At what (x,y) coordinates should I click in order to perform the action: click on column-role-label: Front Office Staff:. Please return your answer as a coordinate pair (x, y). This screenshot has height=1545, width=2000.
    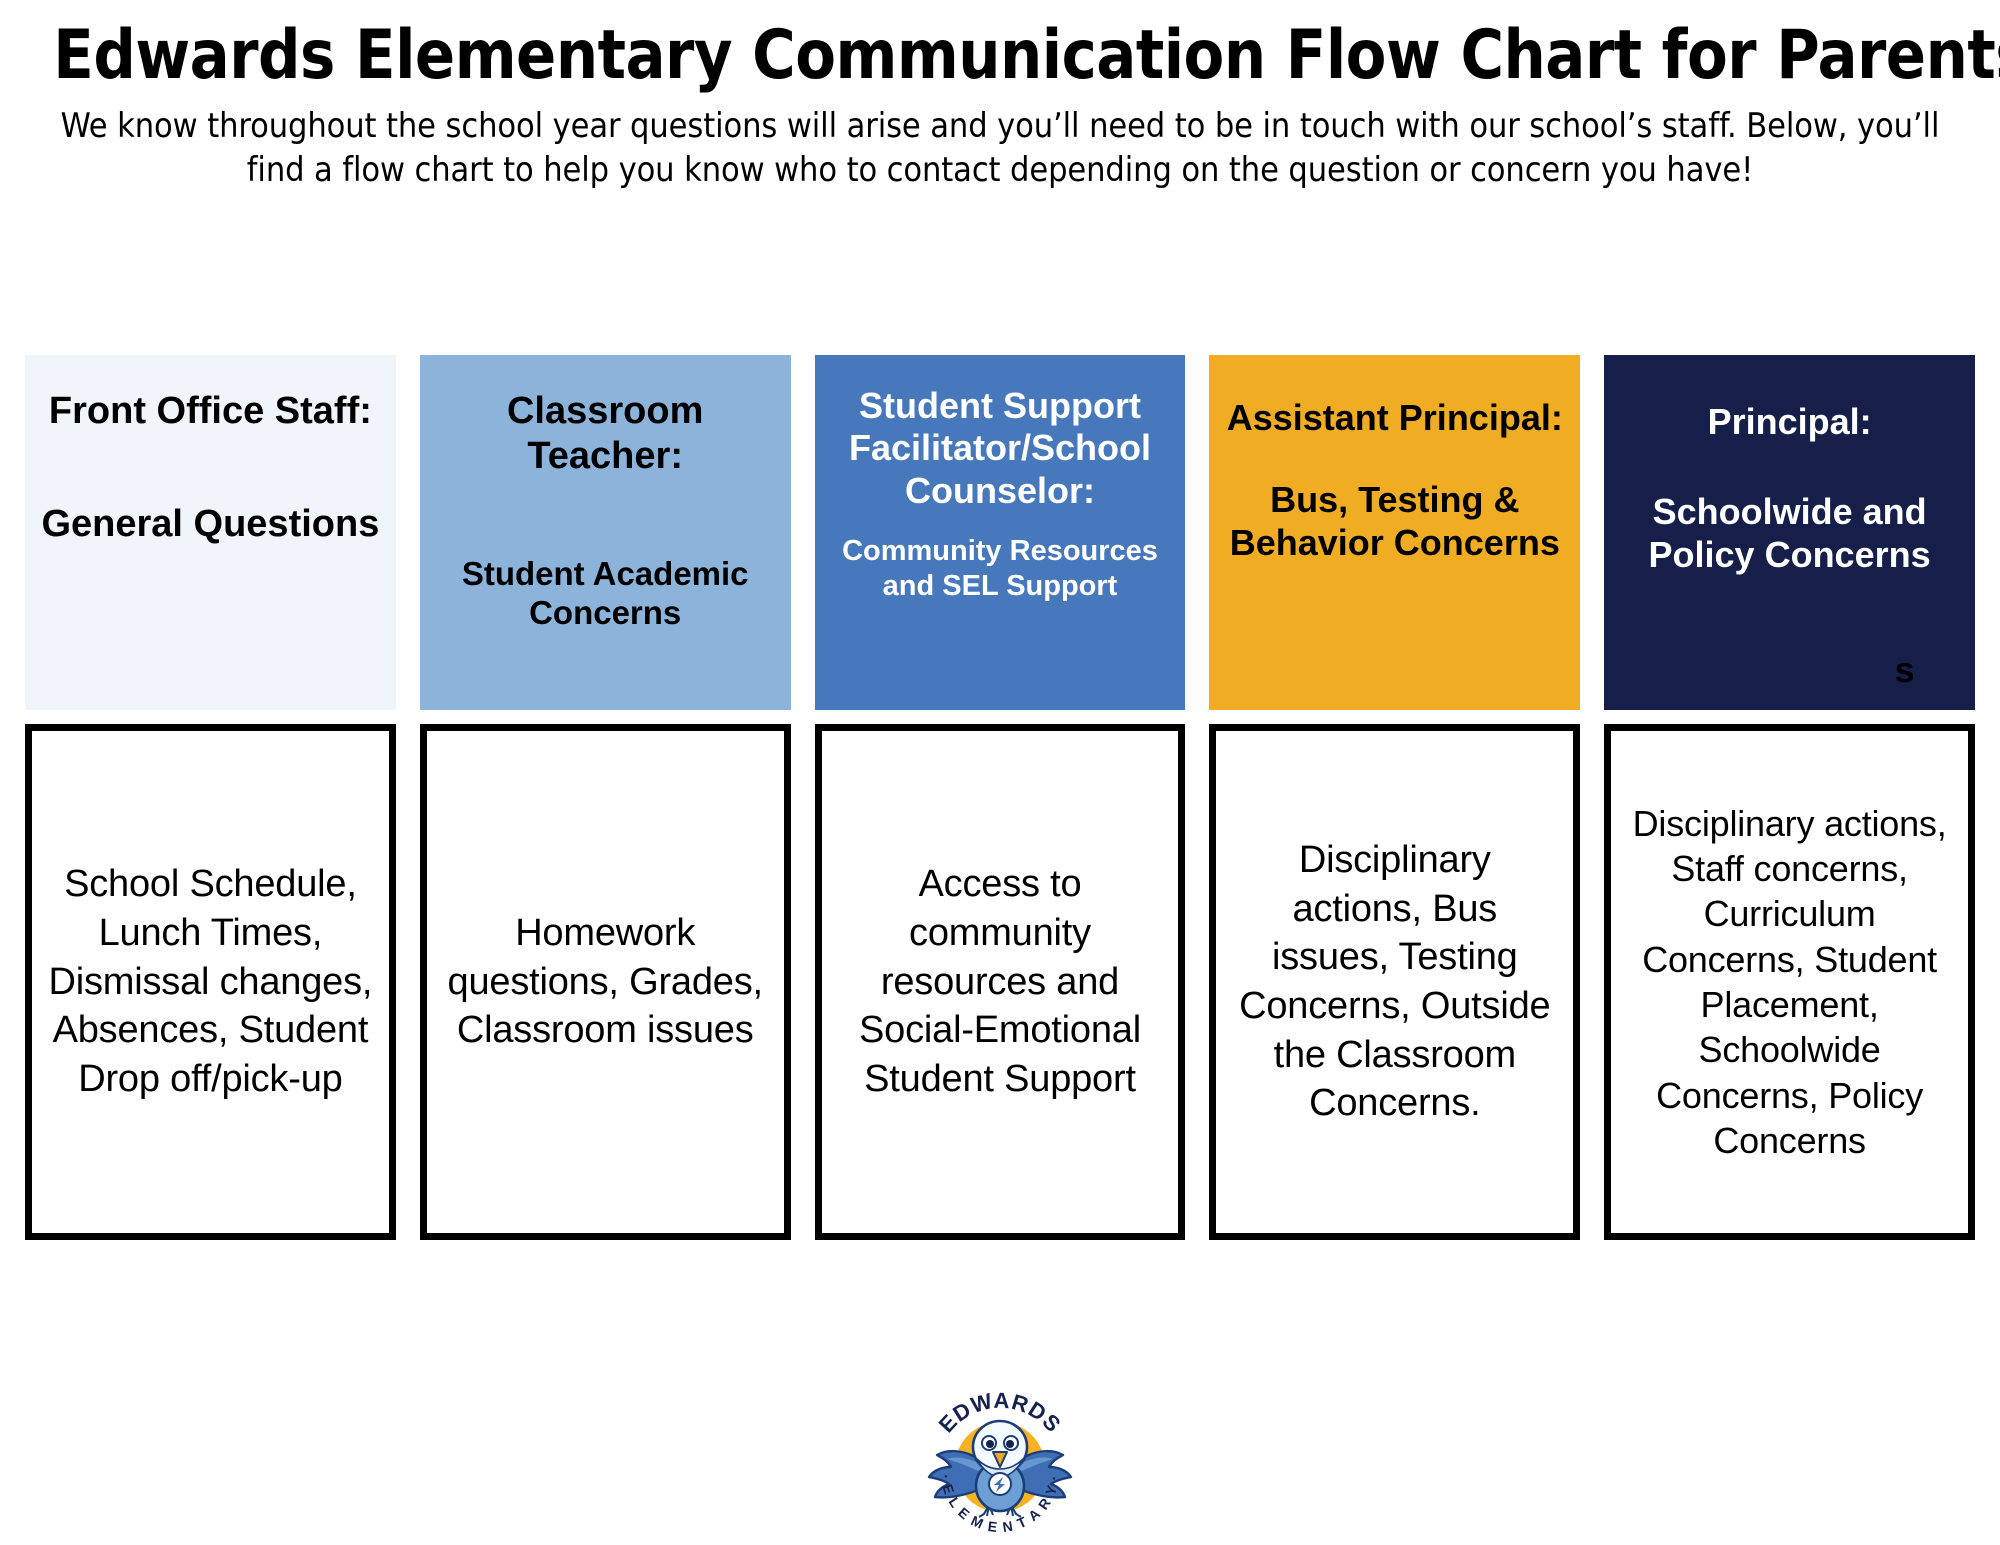
    Looking at the image, I should click on (210, 411).